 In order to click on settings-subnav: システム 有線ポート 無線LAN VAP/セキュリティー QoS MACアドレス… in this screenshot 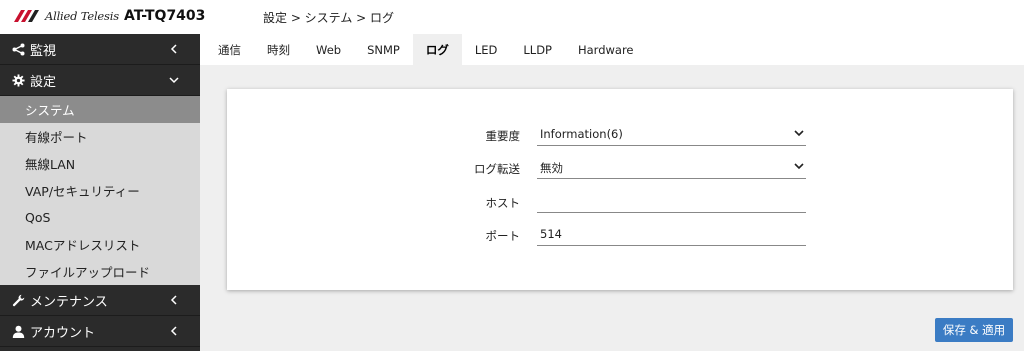, I will do `click(100, 190)`.